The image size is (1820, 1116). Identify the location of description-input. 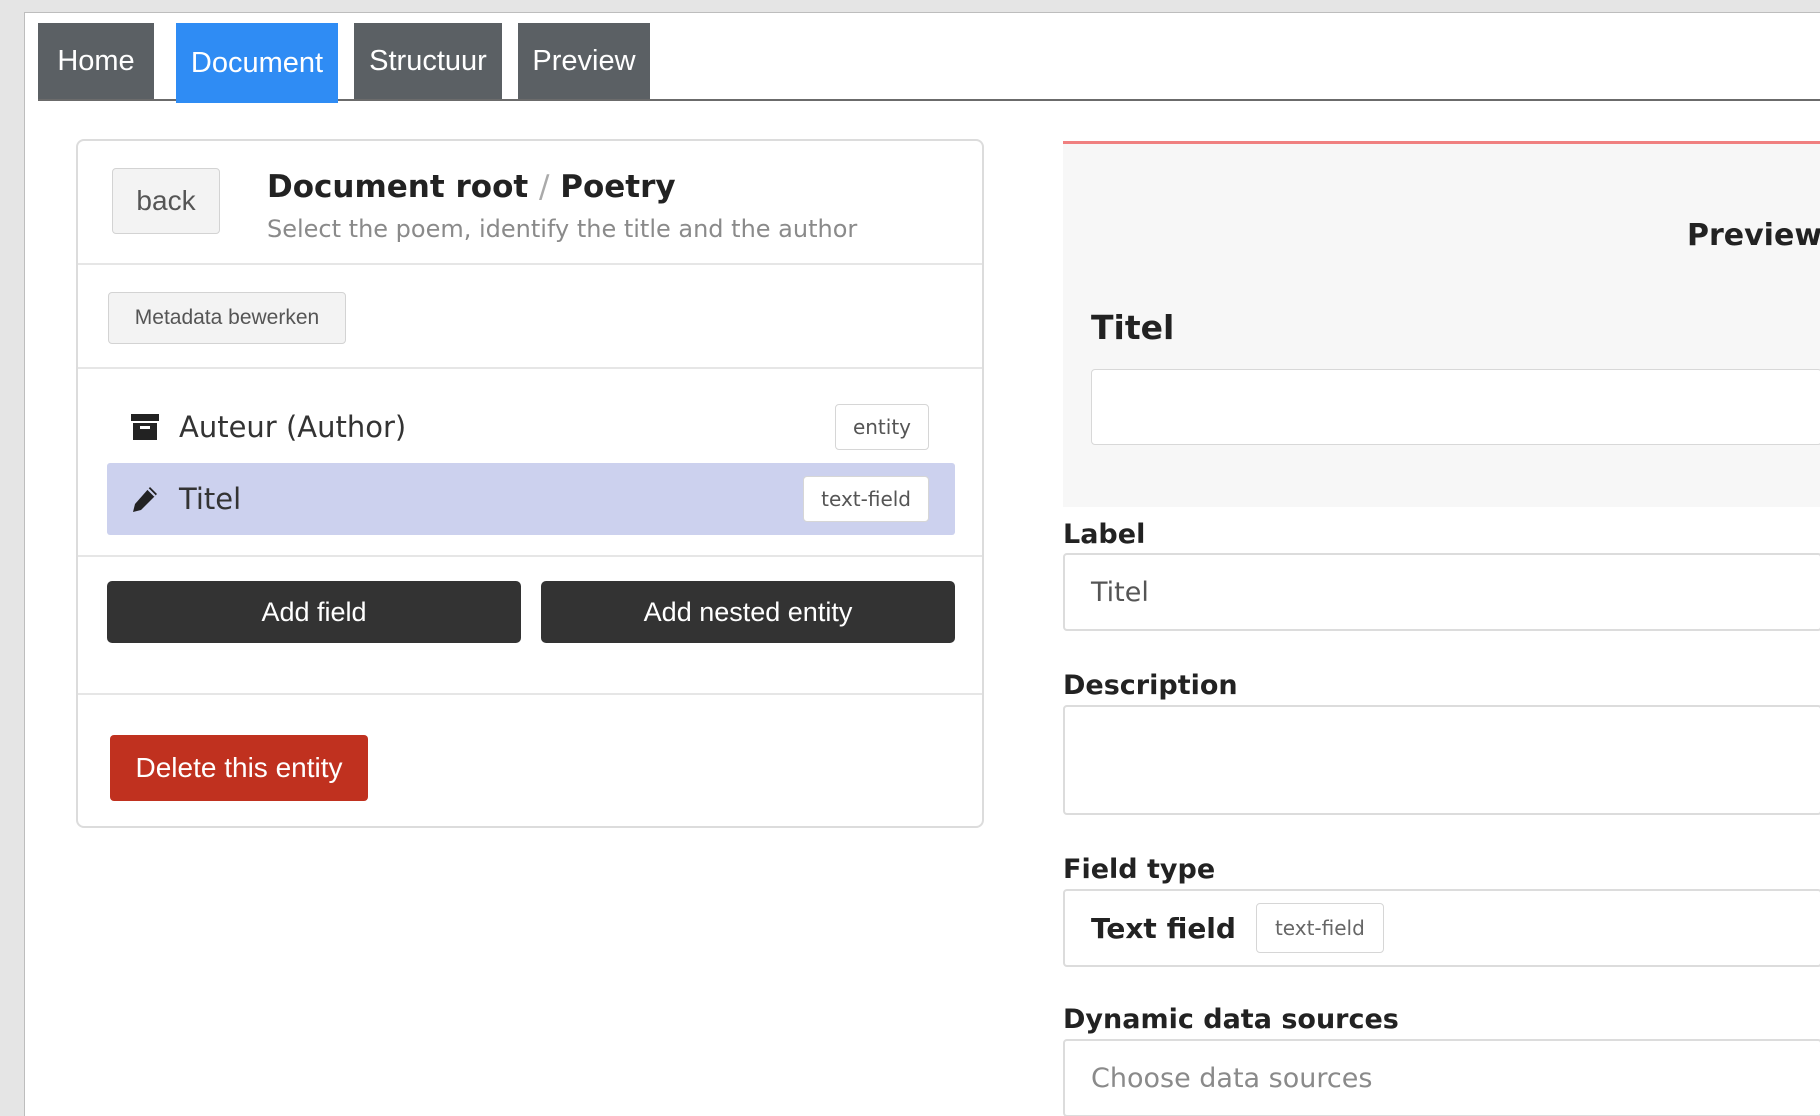
(1441, 760).